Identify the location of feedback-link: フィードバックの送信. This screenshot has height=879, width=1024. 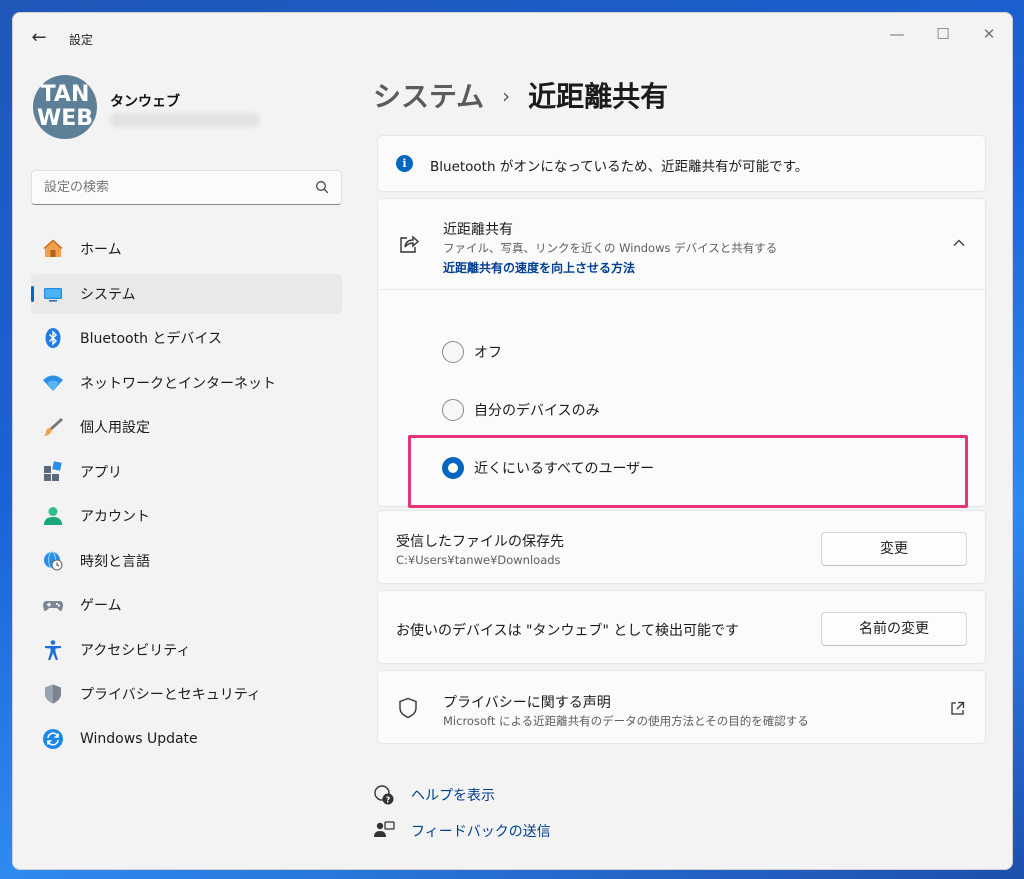
(462, 831).